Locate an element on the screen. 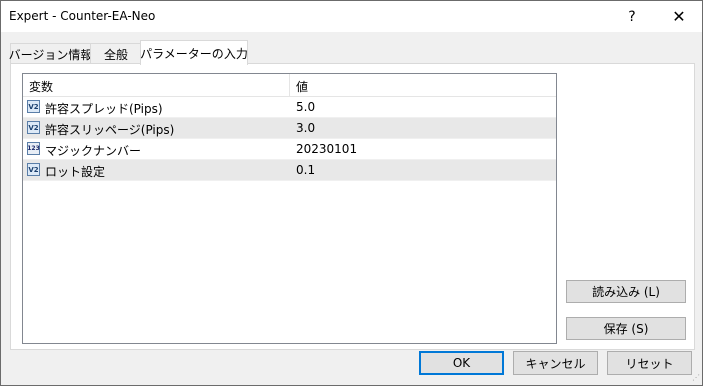 Image resolution: width=703 pixels, height=386 pixels. parameter-name: 許容スプレッド(Pips) is located at coordinates (104, 109).